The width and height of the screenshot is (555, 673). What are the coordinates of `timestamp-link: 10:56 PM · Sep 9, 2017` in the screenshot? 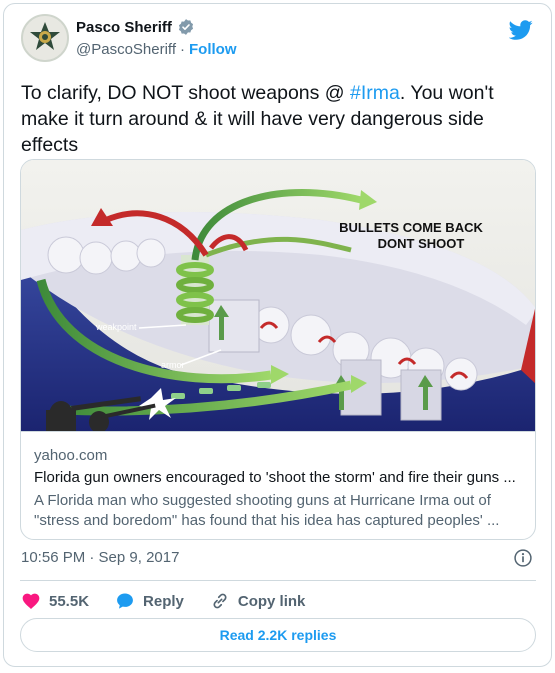 It's located at (100, 557).